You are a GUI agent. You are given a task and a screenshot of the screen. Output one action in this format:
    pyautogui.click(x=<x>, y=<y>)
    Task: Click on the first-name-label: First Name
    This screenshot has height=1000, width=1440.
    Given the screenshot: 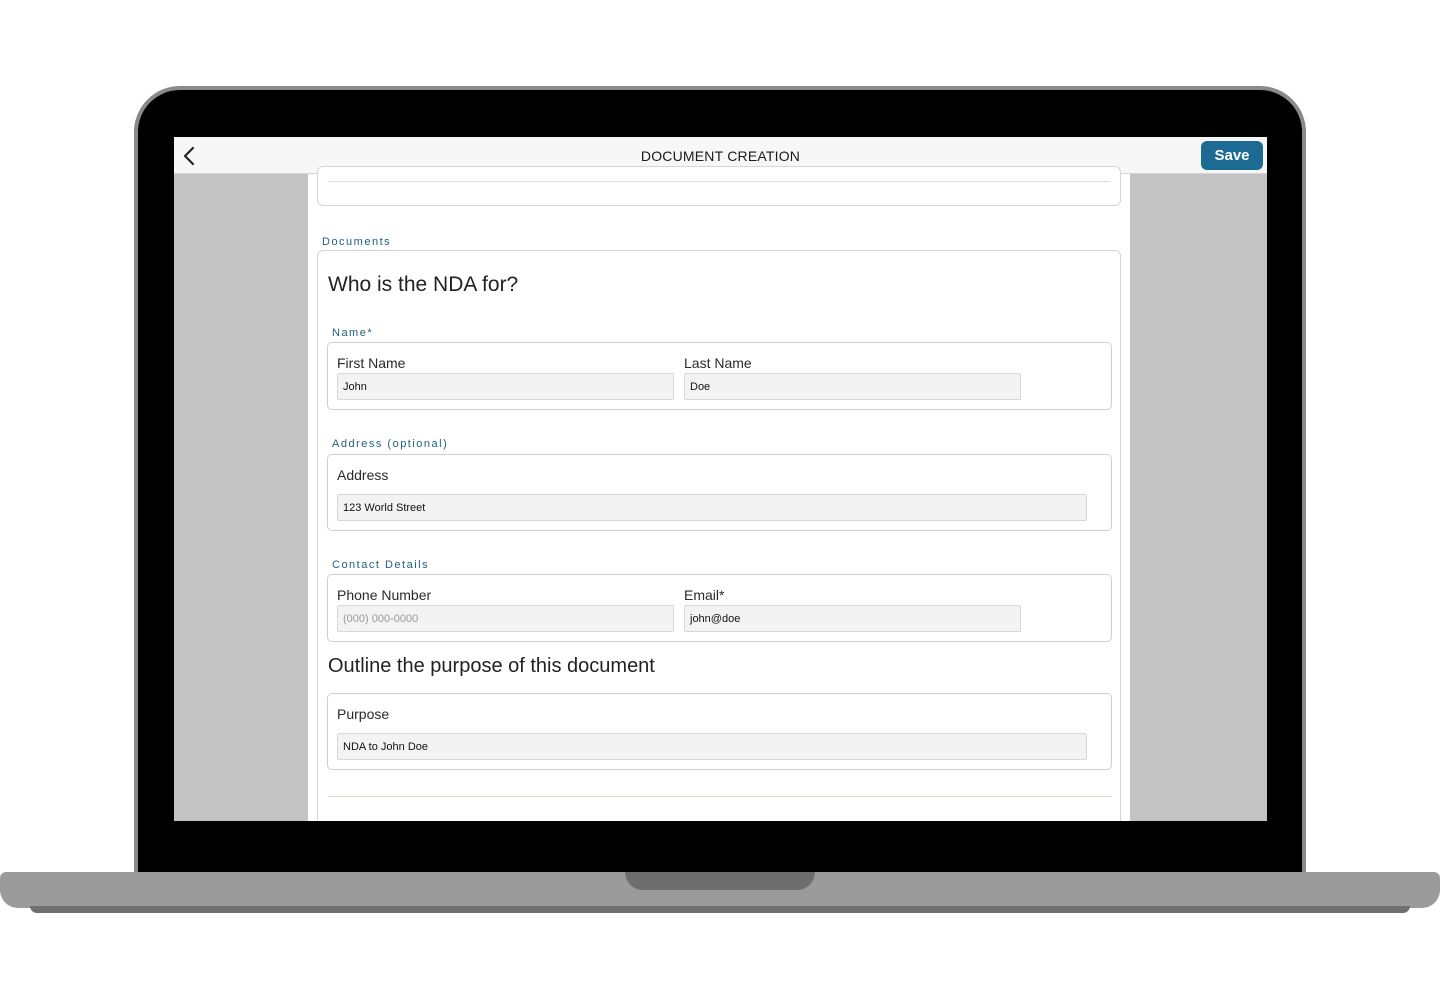 What is the action you would take?
    pyautogui.click(x=371, y=363)
    